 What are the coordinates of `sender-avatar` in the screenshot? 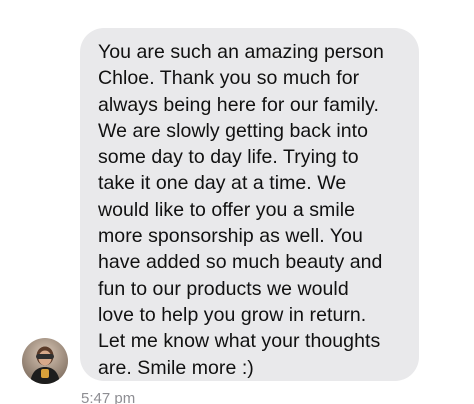 It's located at (45, 361).